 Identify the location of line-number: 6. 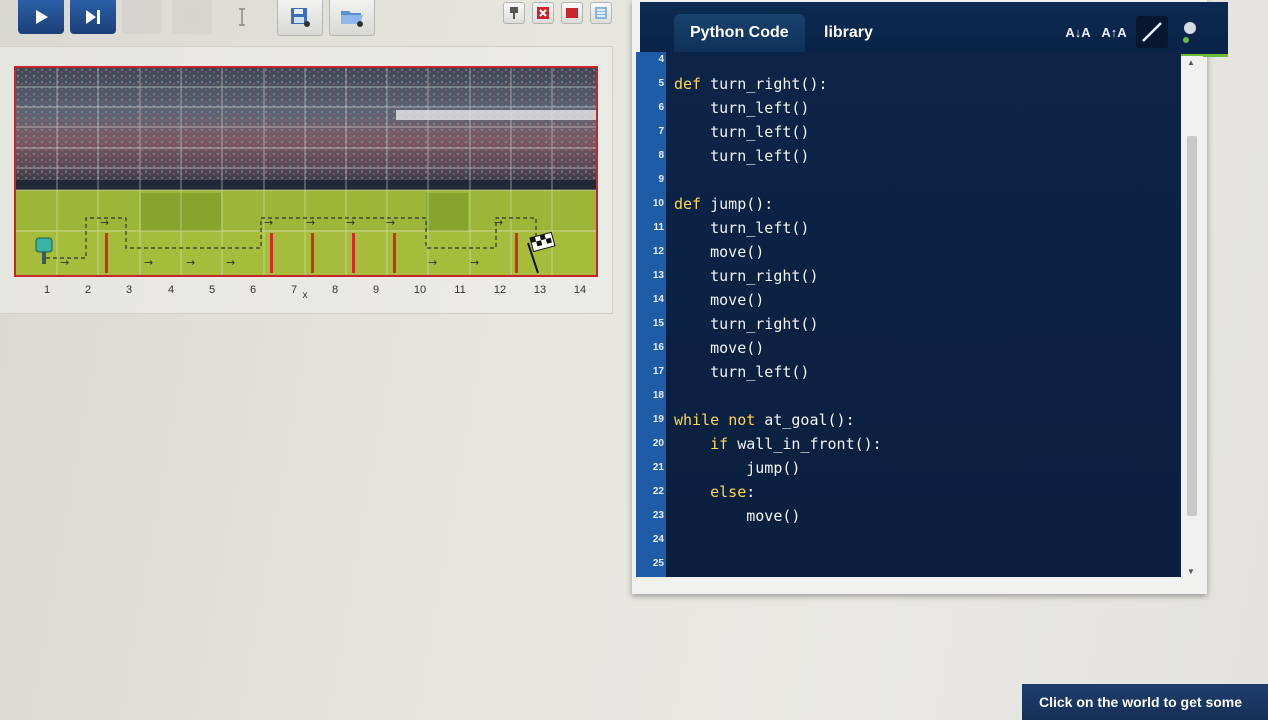
(661, 107).